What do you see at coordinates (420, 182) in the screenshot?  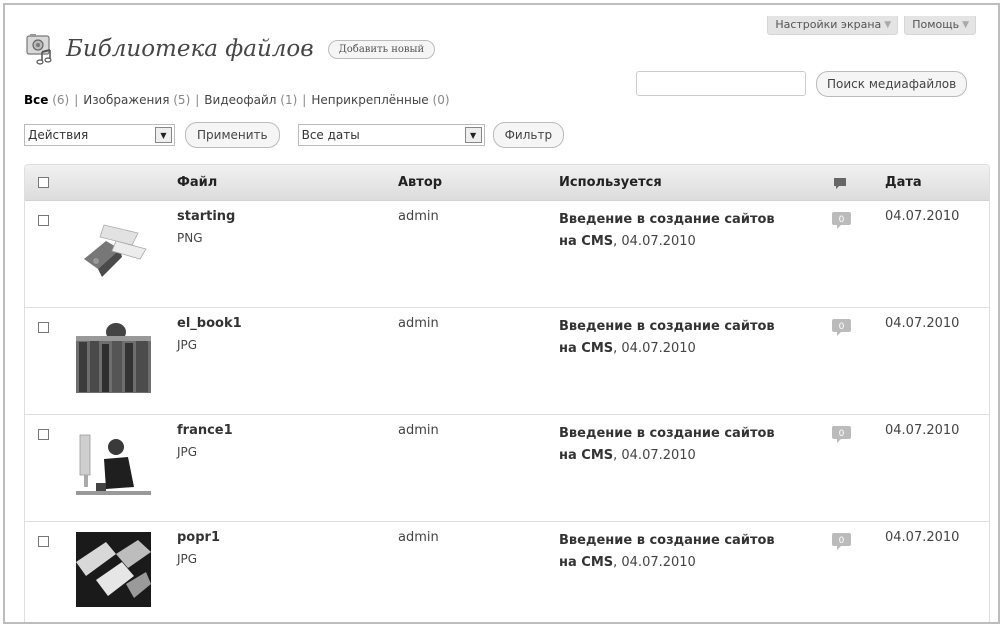 I see `column-author: Автор` at bounding box center [420, 182].